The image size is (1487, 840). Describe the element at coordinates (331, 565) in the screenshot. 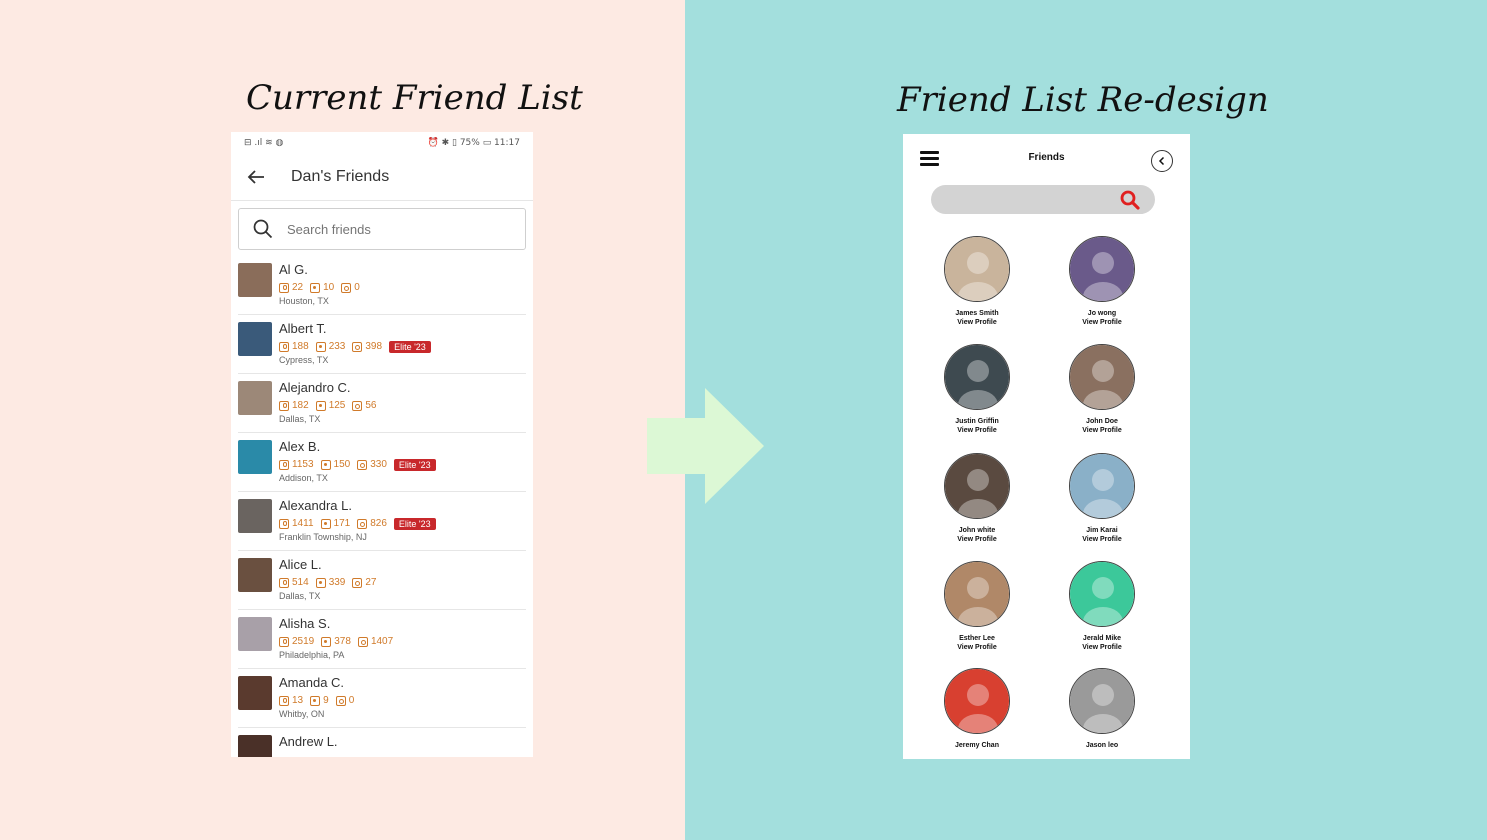

I see `friend-name: Alice L.` at that location.